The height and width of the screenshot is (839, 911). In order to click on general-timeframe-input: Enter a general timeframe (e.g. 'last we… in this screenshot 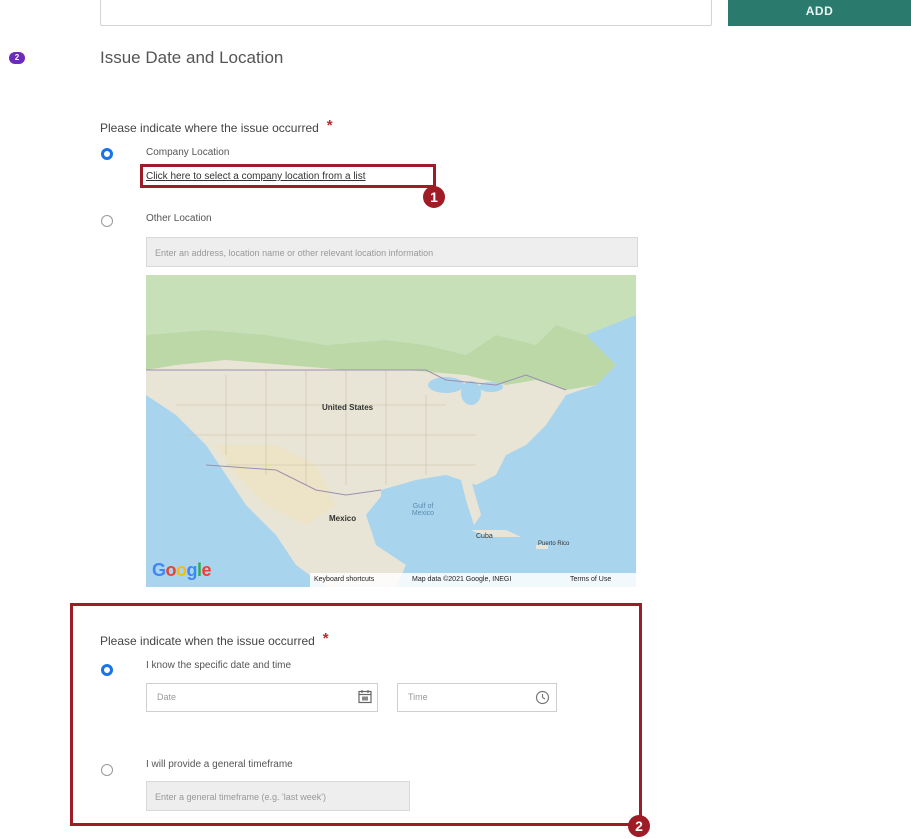, I will do `click(278, 796)`.